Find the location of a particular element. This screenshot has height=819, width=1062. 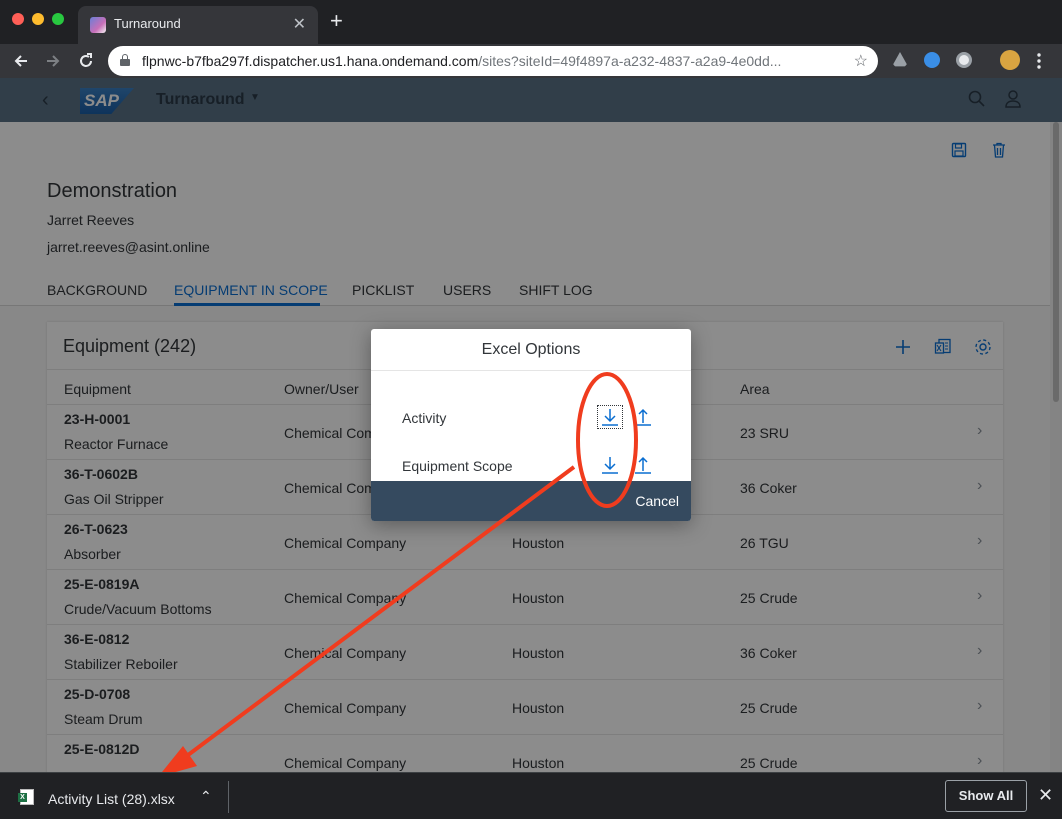

favicon-icon is located at coordinates (98, 25).